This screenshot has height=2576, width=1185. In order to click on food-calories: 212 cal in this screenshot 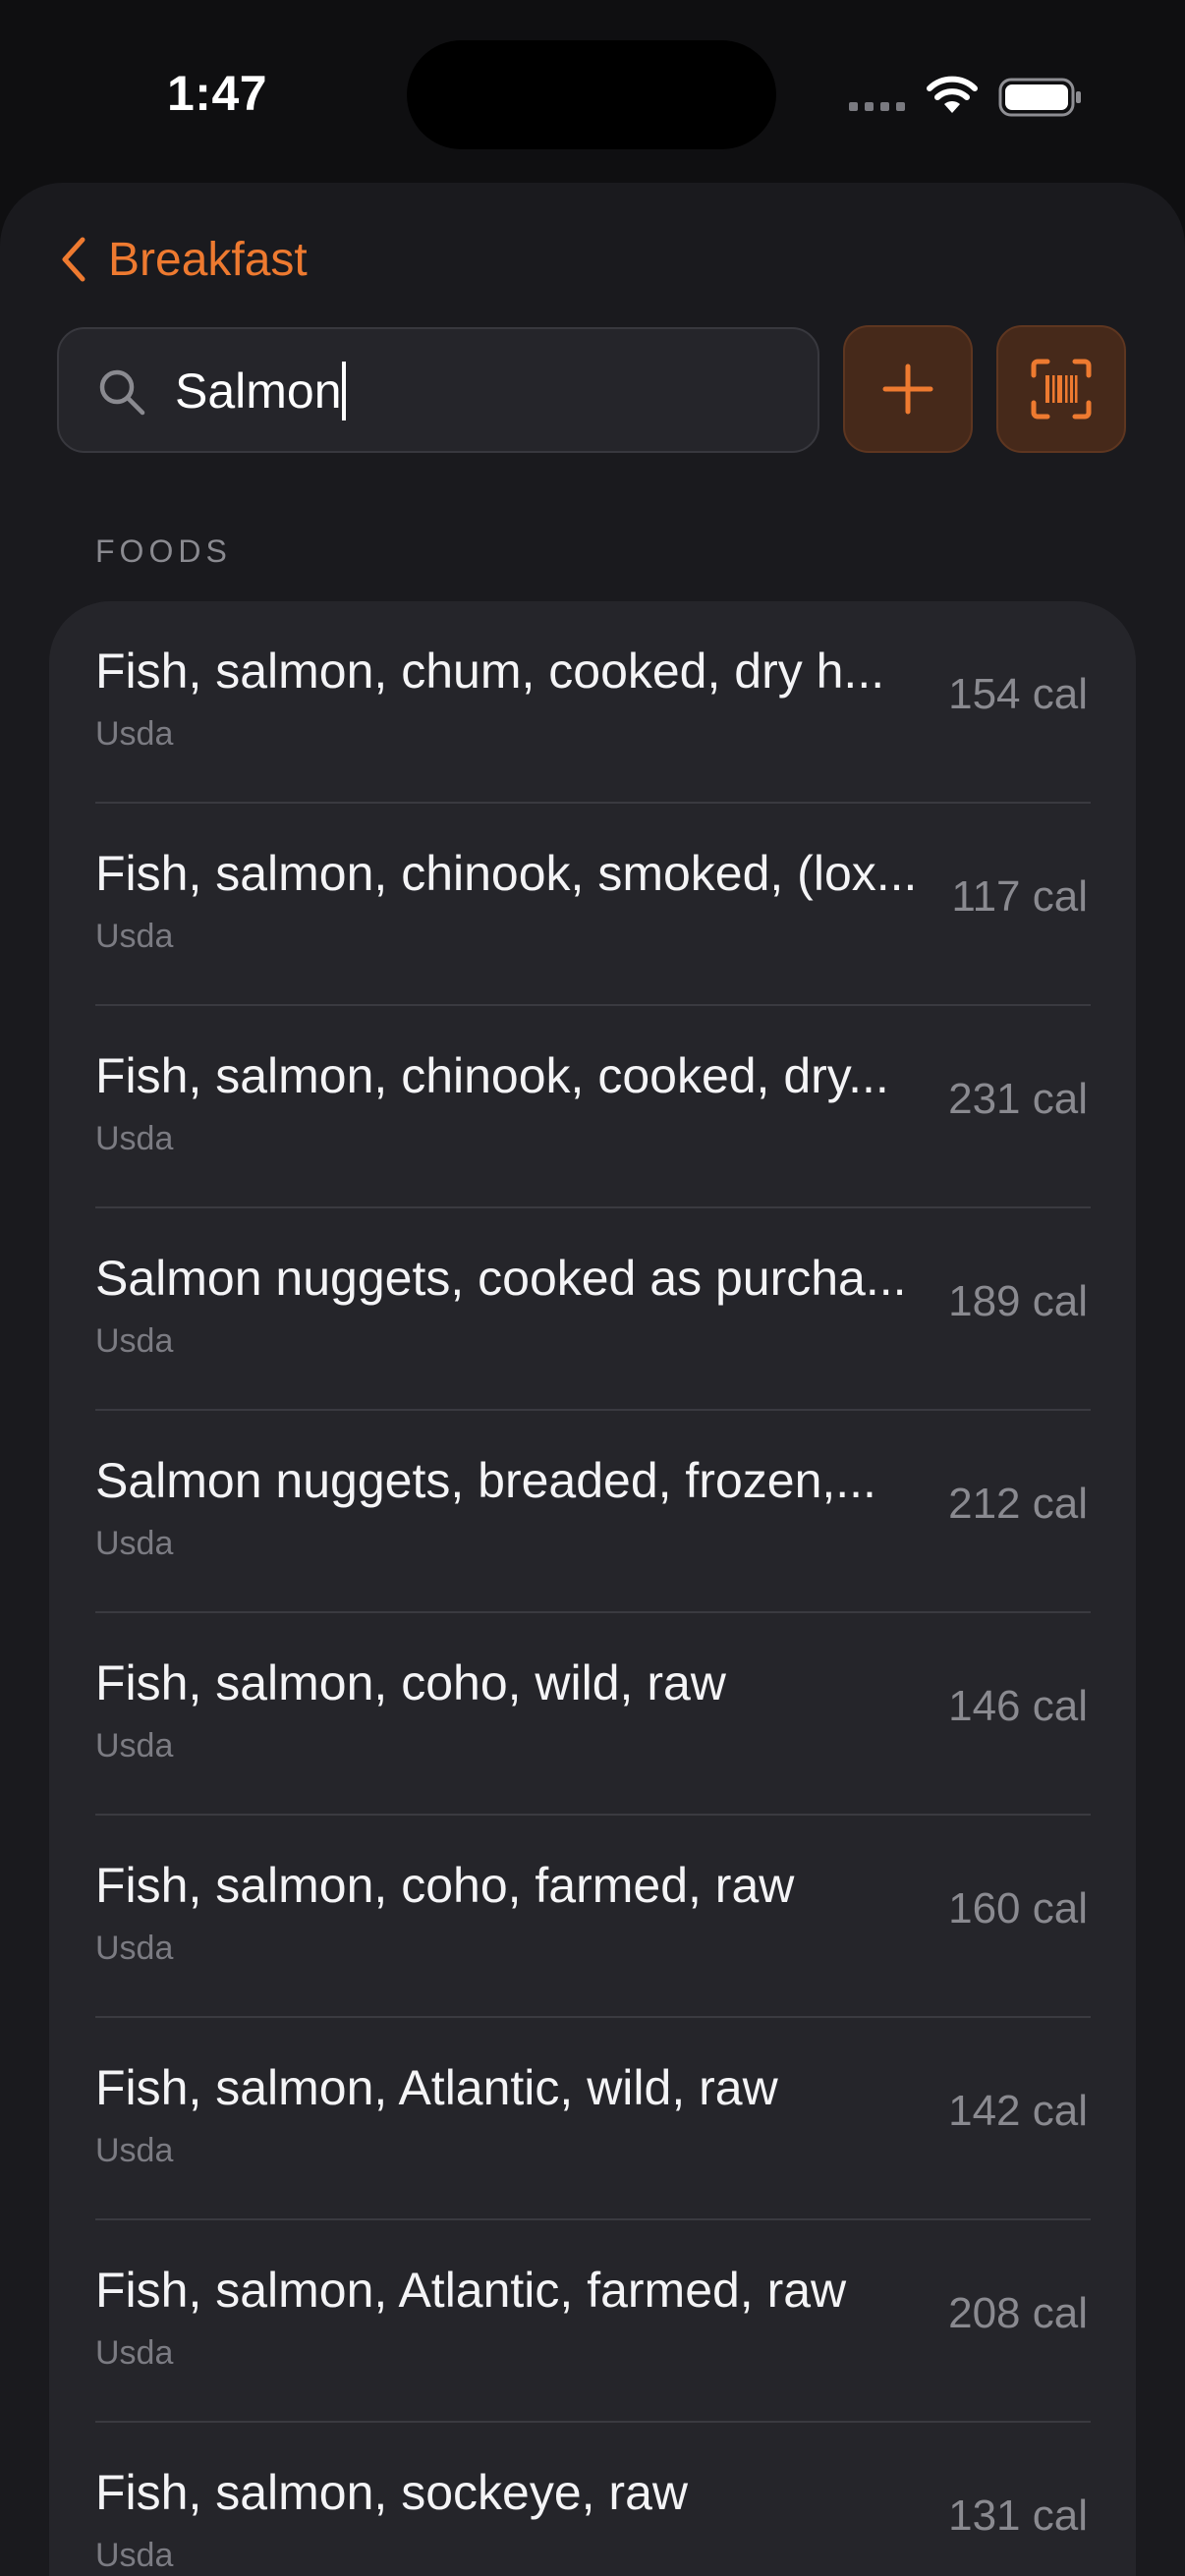, I will do `click(1018, 1504)`.